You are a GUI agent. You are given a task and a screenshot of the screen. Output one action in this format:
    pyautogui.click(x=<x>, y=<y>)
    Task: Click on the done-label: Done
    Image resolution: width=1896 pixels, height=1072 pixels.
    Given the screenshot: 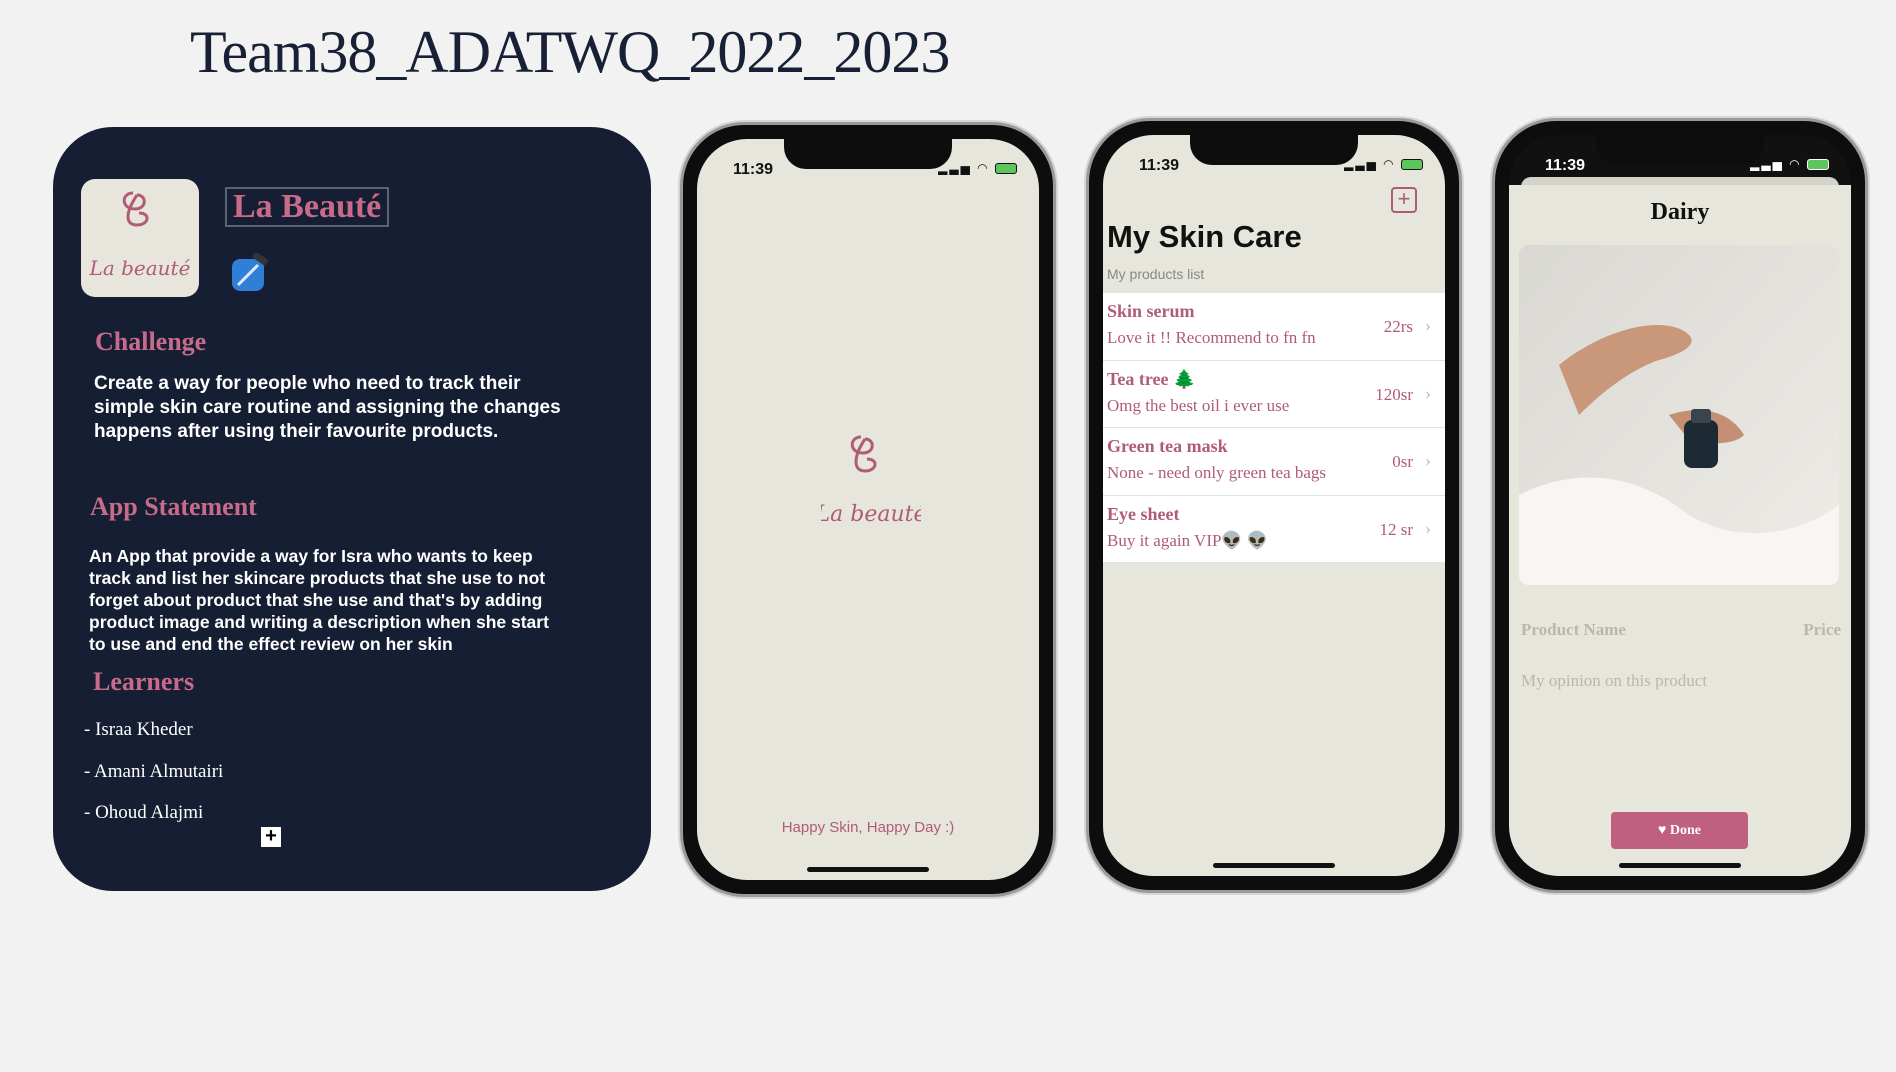 What is the action you would take?
    pyautogui.click(x=1685, y=830)
    